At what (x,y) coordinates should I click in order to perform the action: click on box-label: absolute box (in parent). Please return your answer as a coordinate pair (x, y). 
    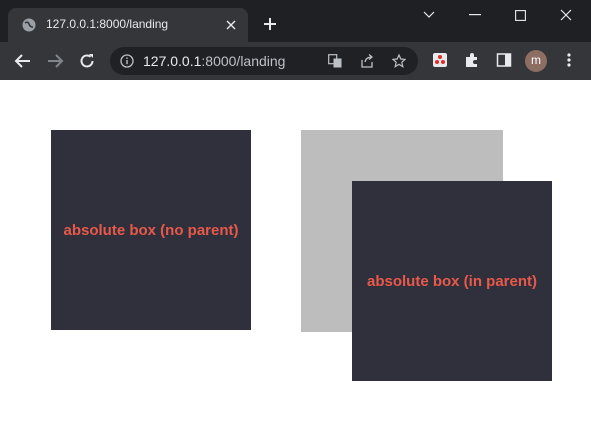
    Looking at the image, I should click on (451, 281).